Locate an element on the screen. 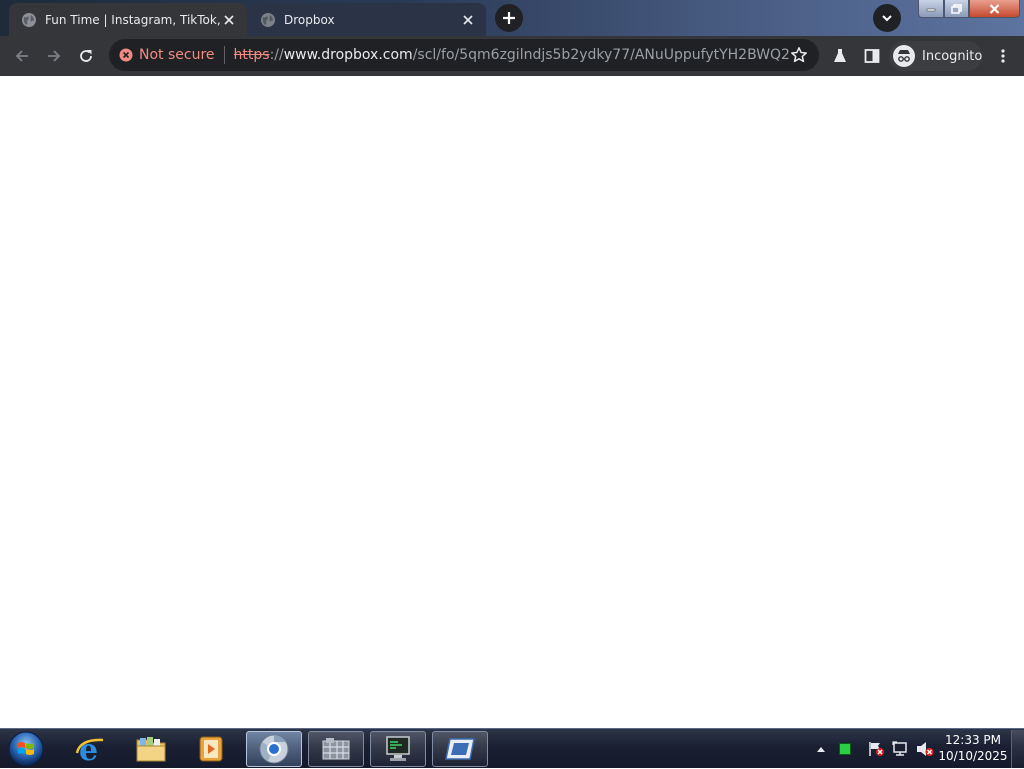  media-player-icon is located at coordinates (211, 749).